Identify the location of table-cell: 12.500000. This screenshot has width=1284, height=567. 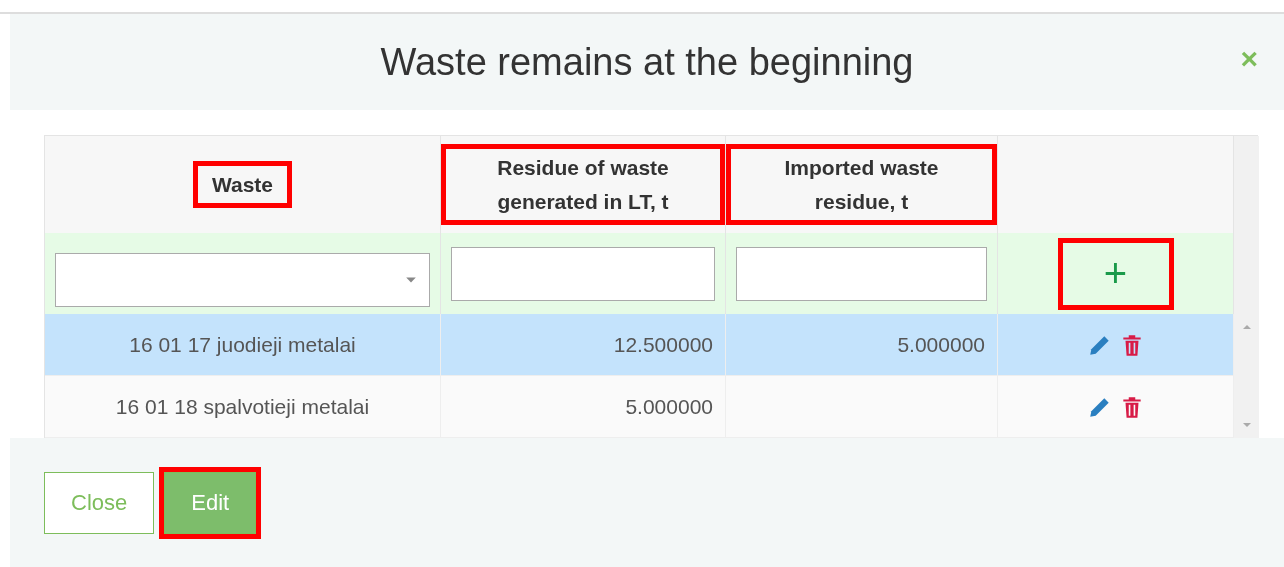
(583, 345).